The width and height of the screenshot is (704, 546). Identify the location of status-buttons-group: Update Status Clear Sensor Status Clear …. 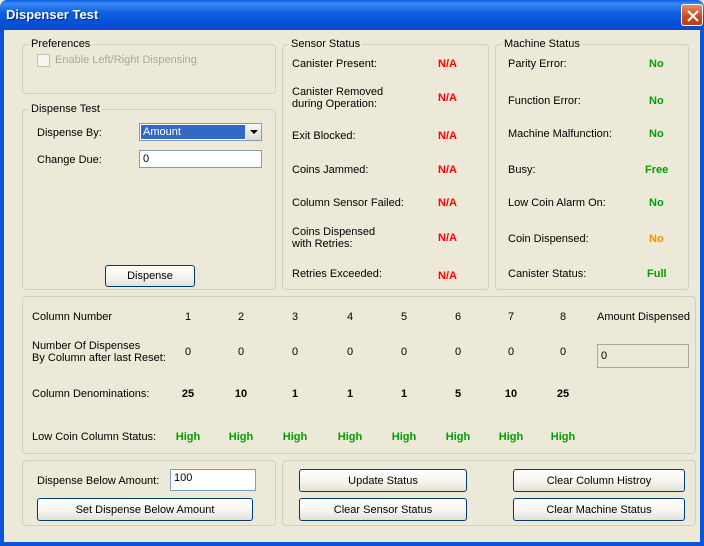
(489, 493).